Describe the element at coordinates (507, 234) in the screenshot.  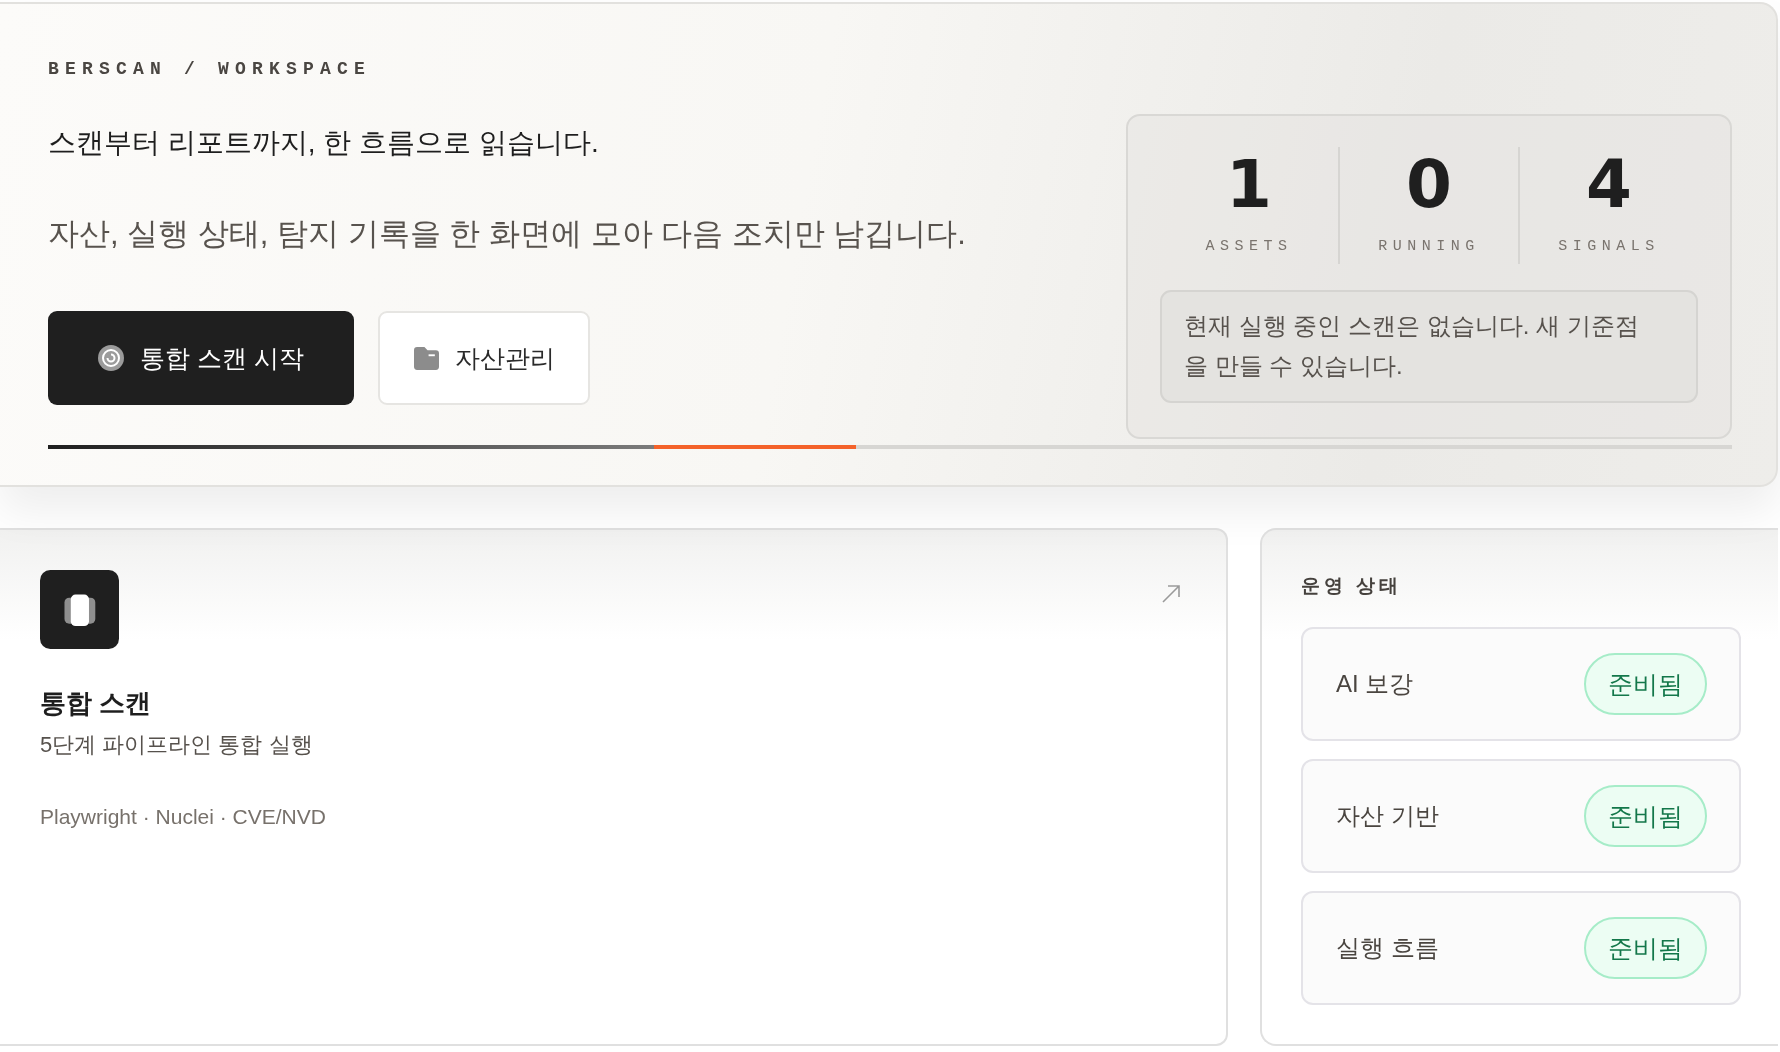
I see `hero-subtitle: 자산, 실행 상태, 탐지 기록을 한 화면에 모아 다음 조치만 남깁니다.` at that location.